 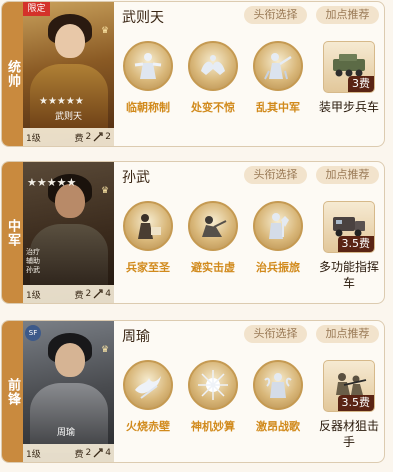 I want to click on war-song-icon, so click(x=278, y=385).